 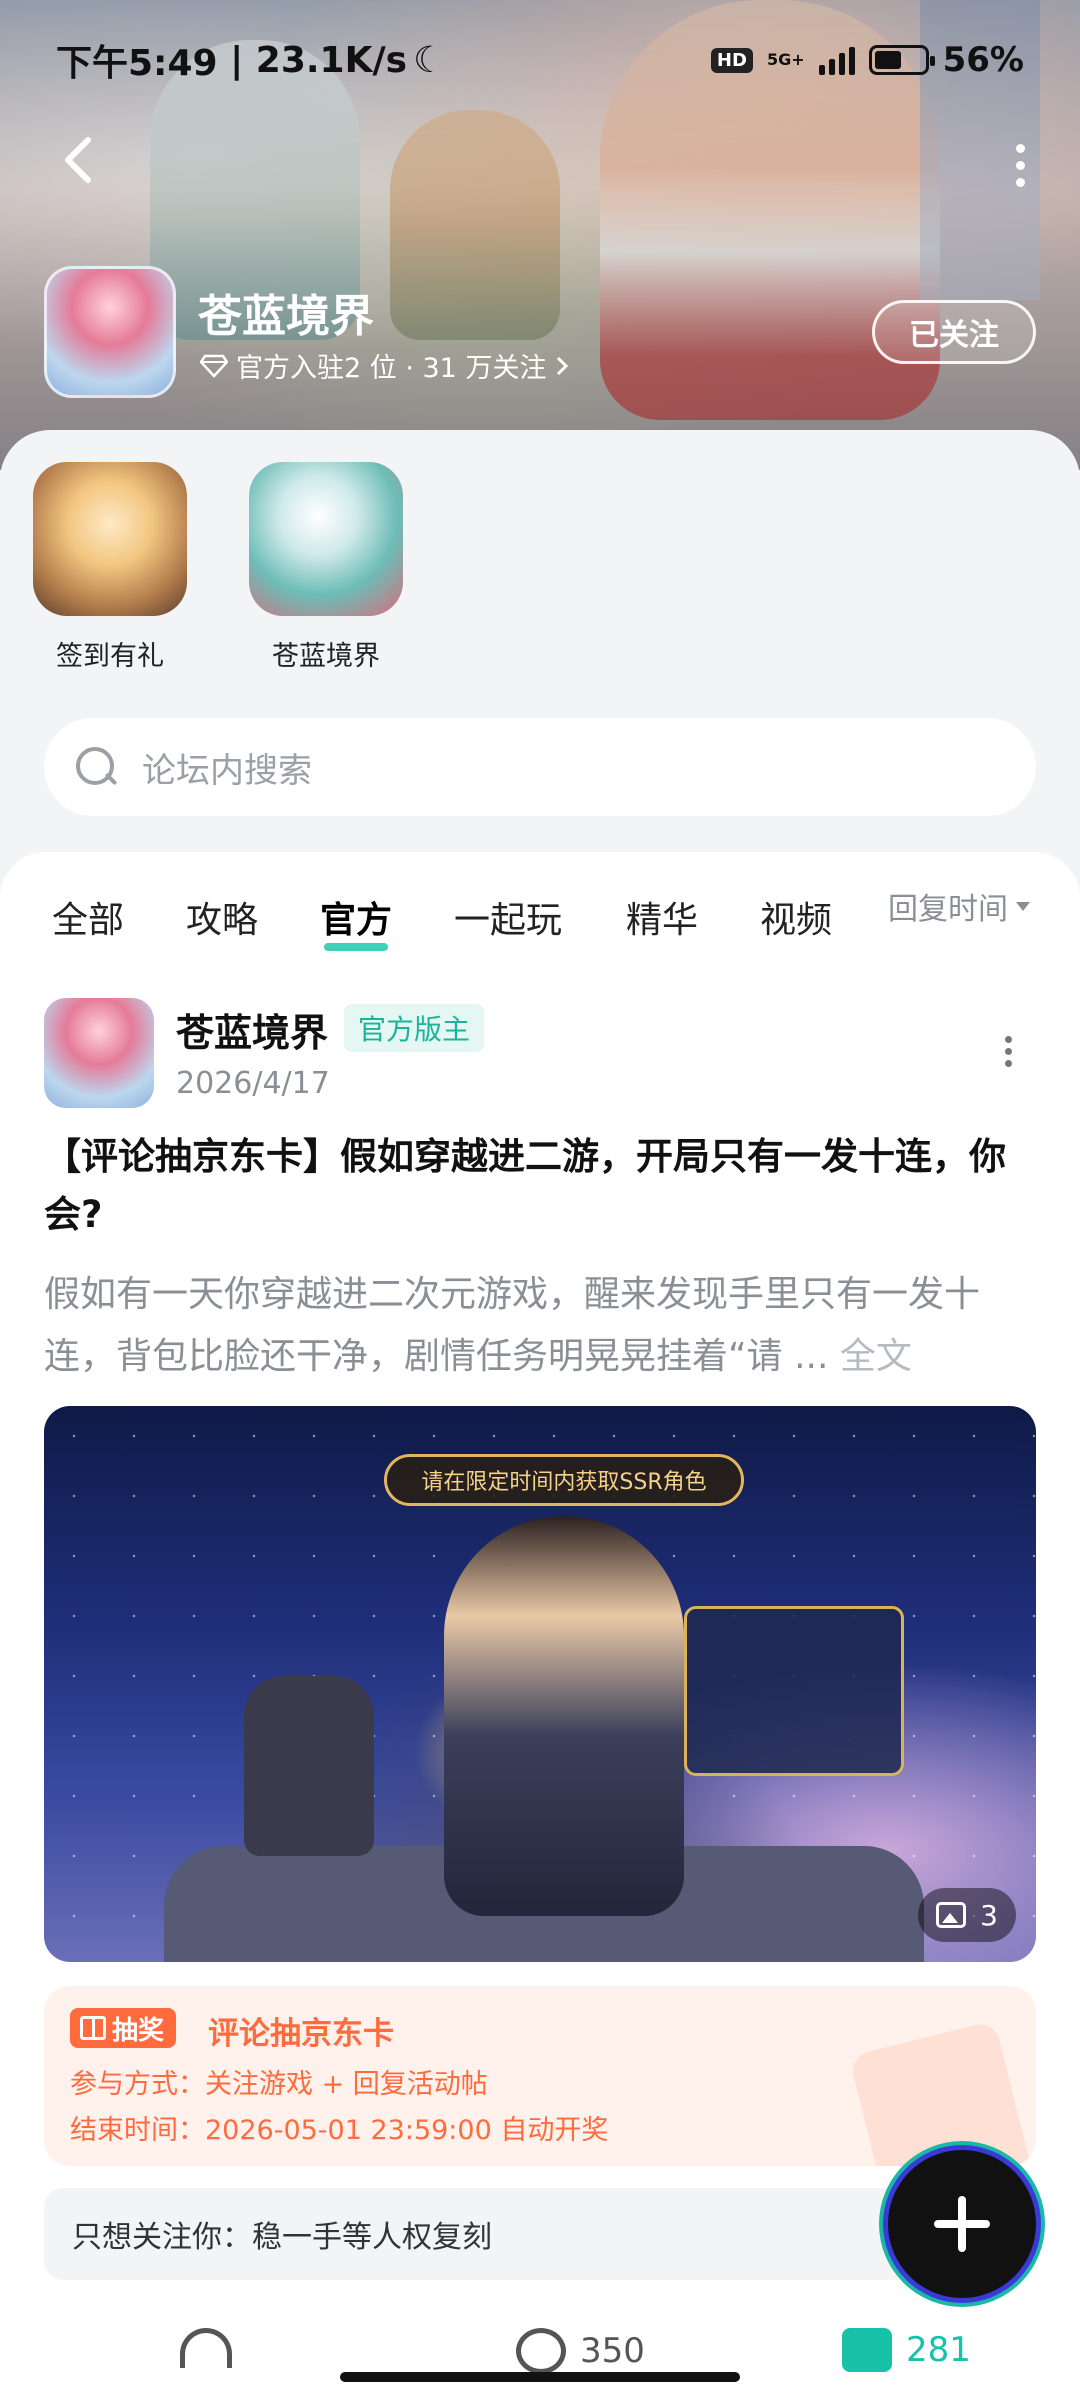 I want to click on quick-link-label: 签到有礼, so click(x=110, y=656).